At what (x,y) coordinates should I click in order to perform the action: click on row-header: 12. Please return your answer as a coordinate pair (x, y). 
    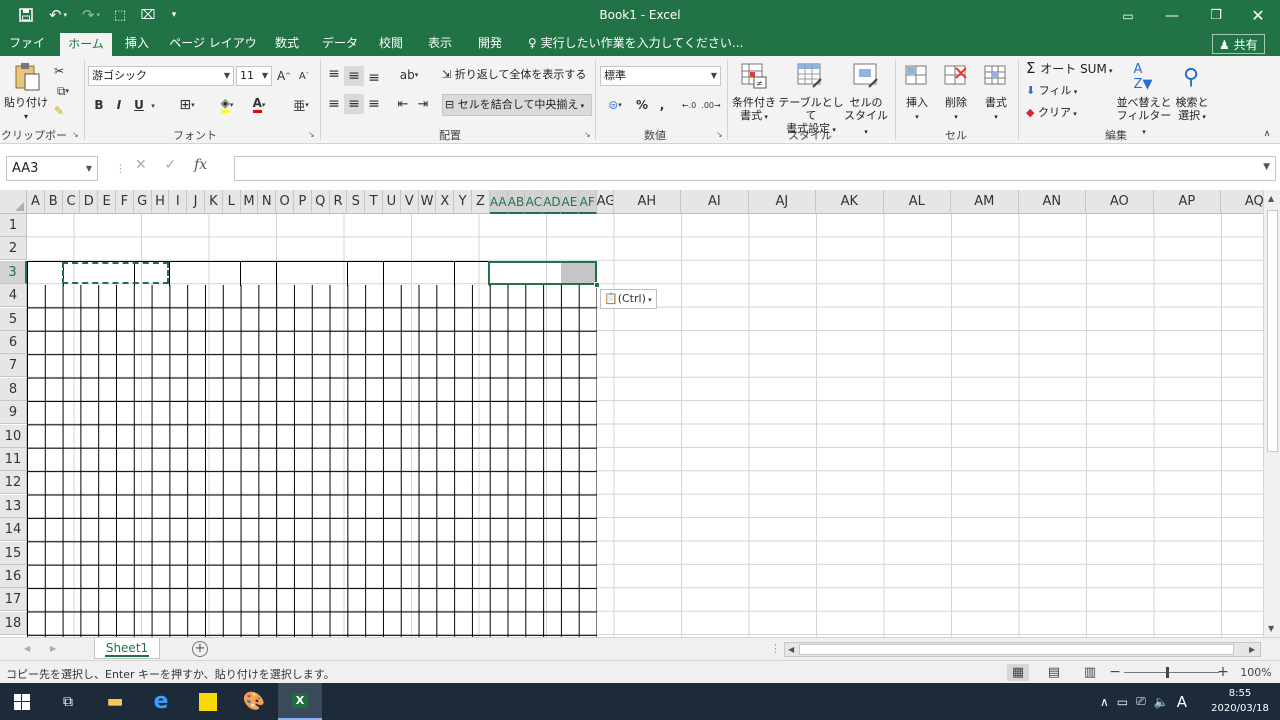
    Looking at the image, I should click on (13, 483).